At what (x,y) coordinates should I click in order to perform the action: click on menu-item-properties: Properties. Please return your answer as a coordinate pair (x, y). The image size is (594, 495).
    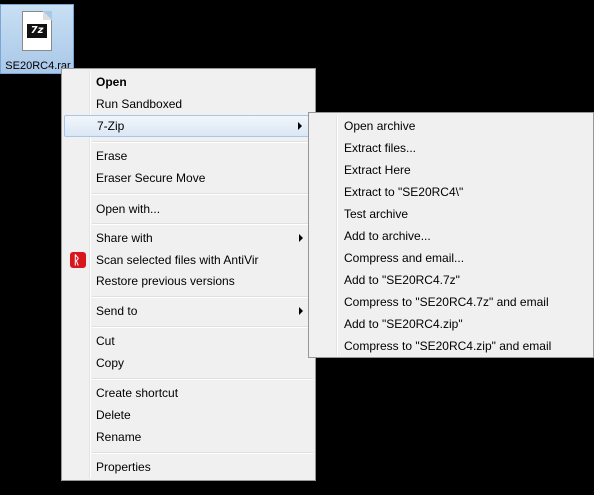
    Looking at the image, I should click on (188, 467).